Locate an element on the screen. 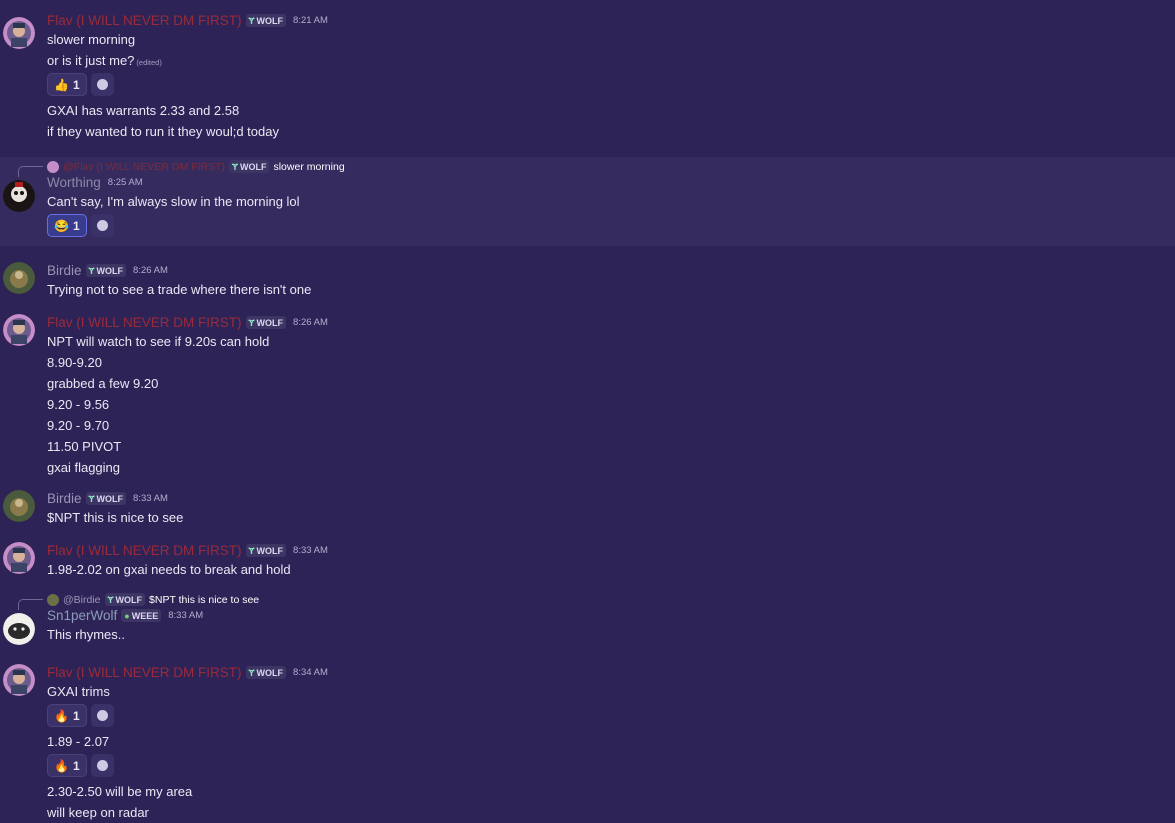 This screenshot has height=823, width=1175. reaction-button: 👍 1 is located at coordinates (67, 84).